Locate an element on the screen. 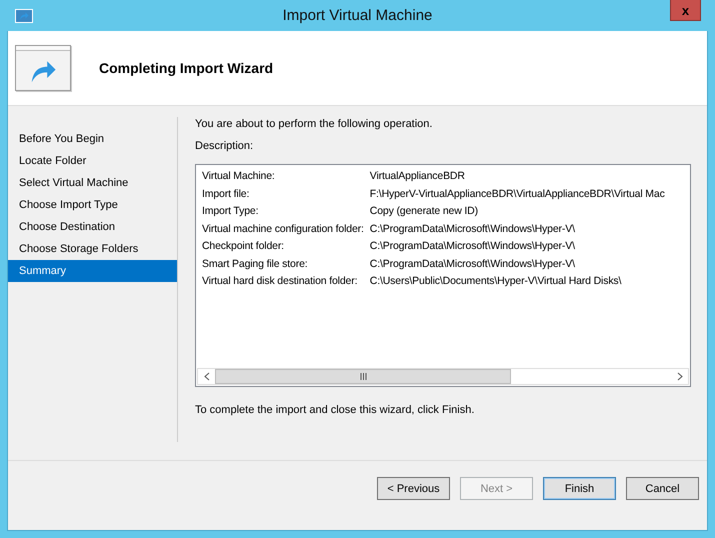 This screenshot has height=538, width=715. wizard-button: Cancel is located at coordinates (662, 488).